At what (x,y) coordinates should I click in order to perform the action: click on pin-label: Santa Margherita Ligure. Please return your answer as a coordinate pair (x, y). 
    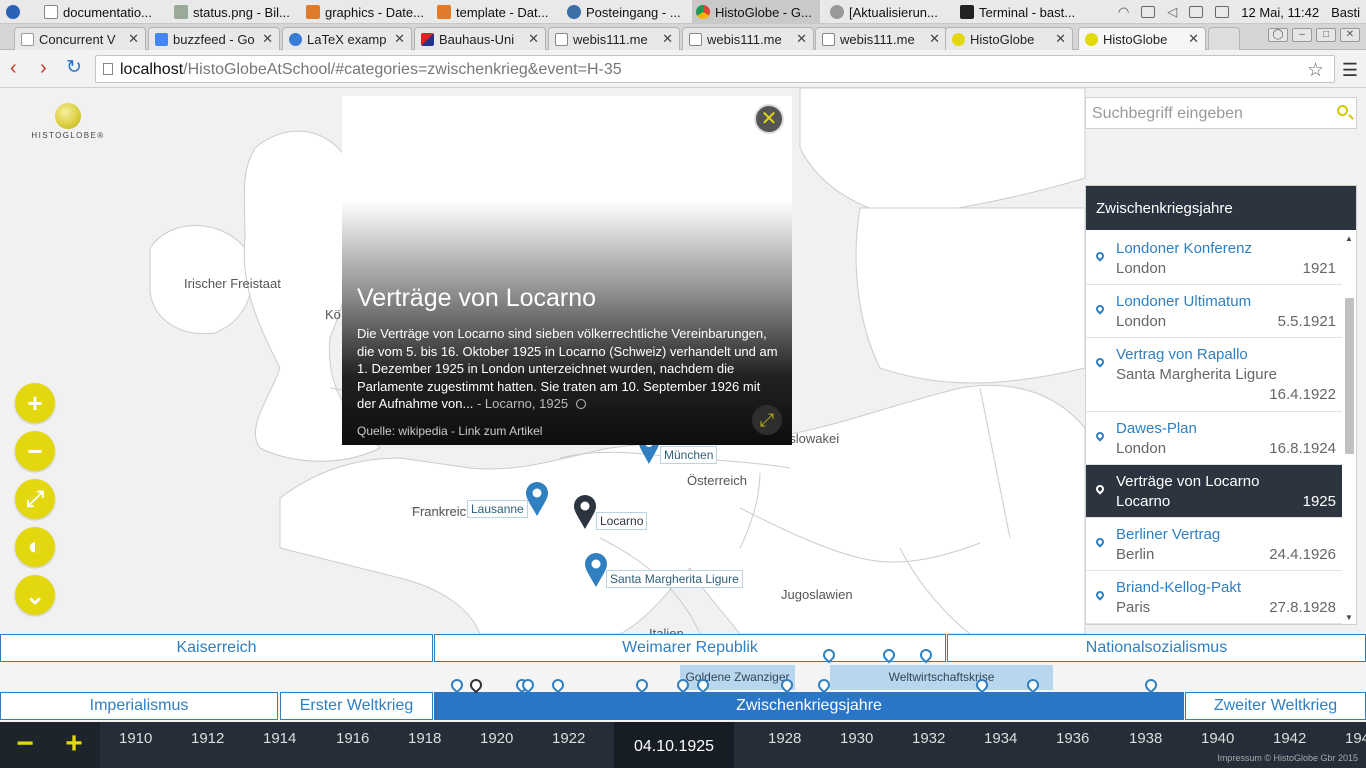
    Looking at the image, I should click on (674, 579).